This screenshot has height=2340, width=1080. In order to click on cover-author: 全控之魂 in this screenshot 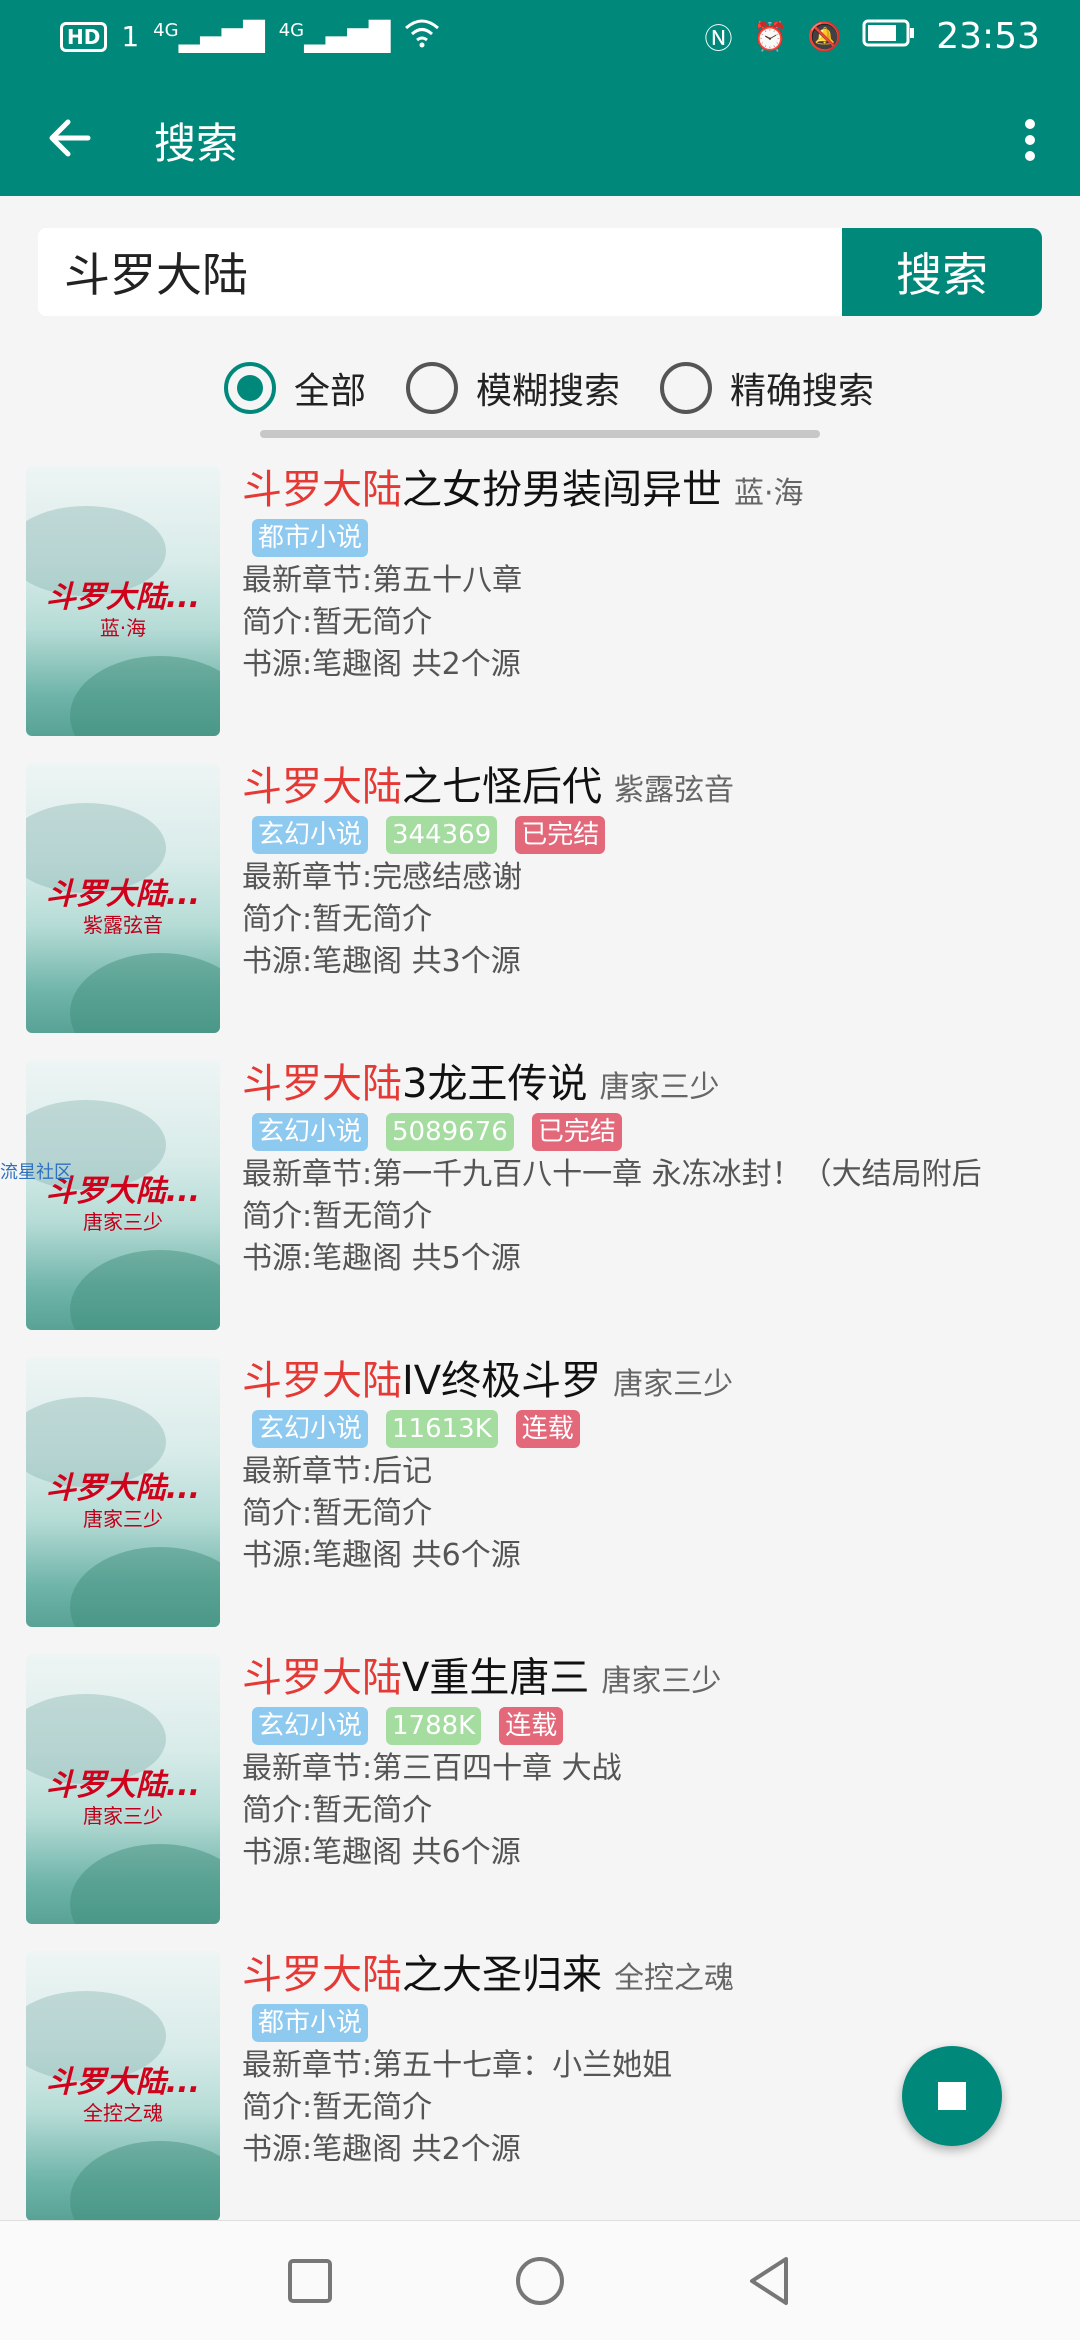, I will do `click(123, 2113)`.